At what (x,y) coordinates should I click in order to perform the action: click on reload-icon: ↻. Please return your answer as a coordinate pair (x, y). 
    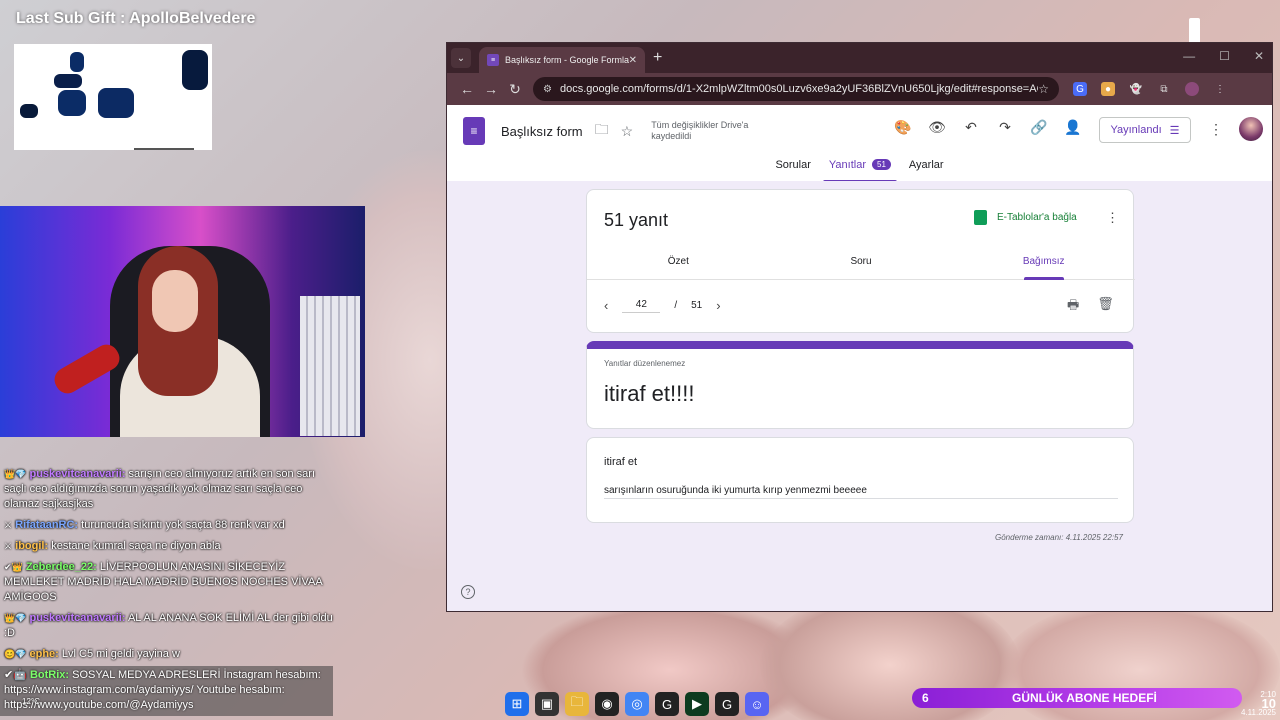
    Looking at the image, I should click on (515, 89).